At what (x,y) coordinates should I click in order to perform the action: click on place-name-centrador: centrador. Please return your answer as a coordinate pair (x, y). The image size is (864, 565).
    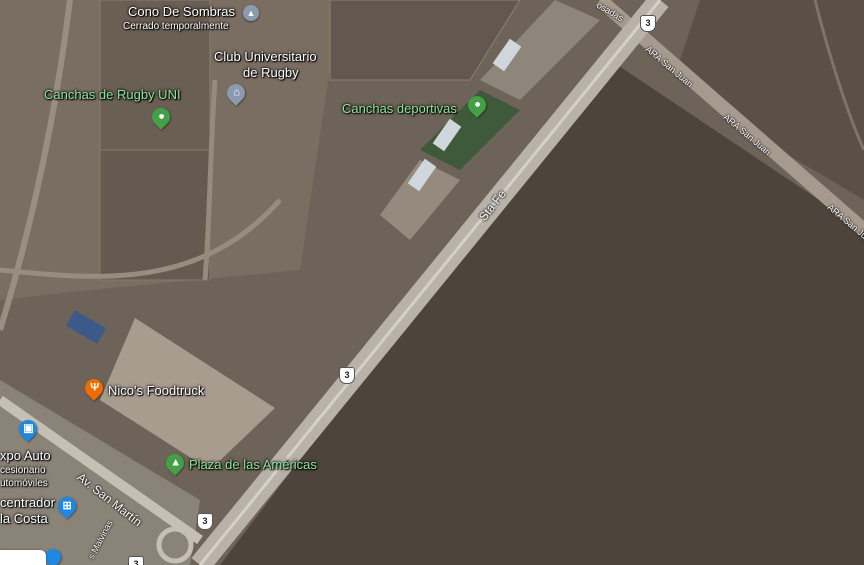
    Looking at the image, I should click on (27, 503).